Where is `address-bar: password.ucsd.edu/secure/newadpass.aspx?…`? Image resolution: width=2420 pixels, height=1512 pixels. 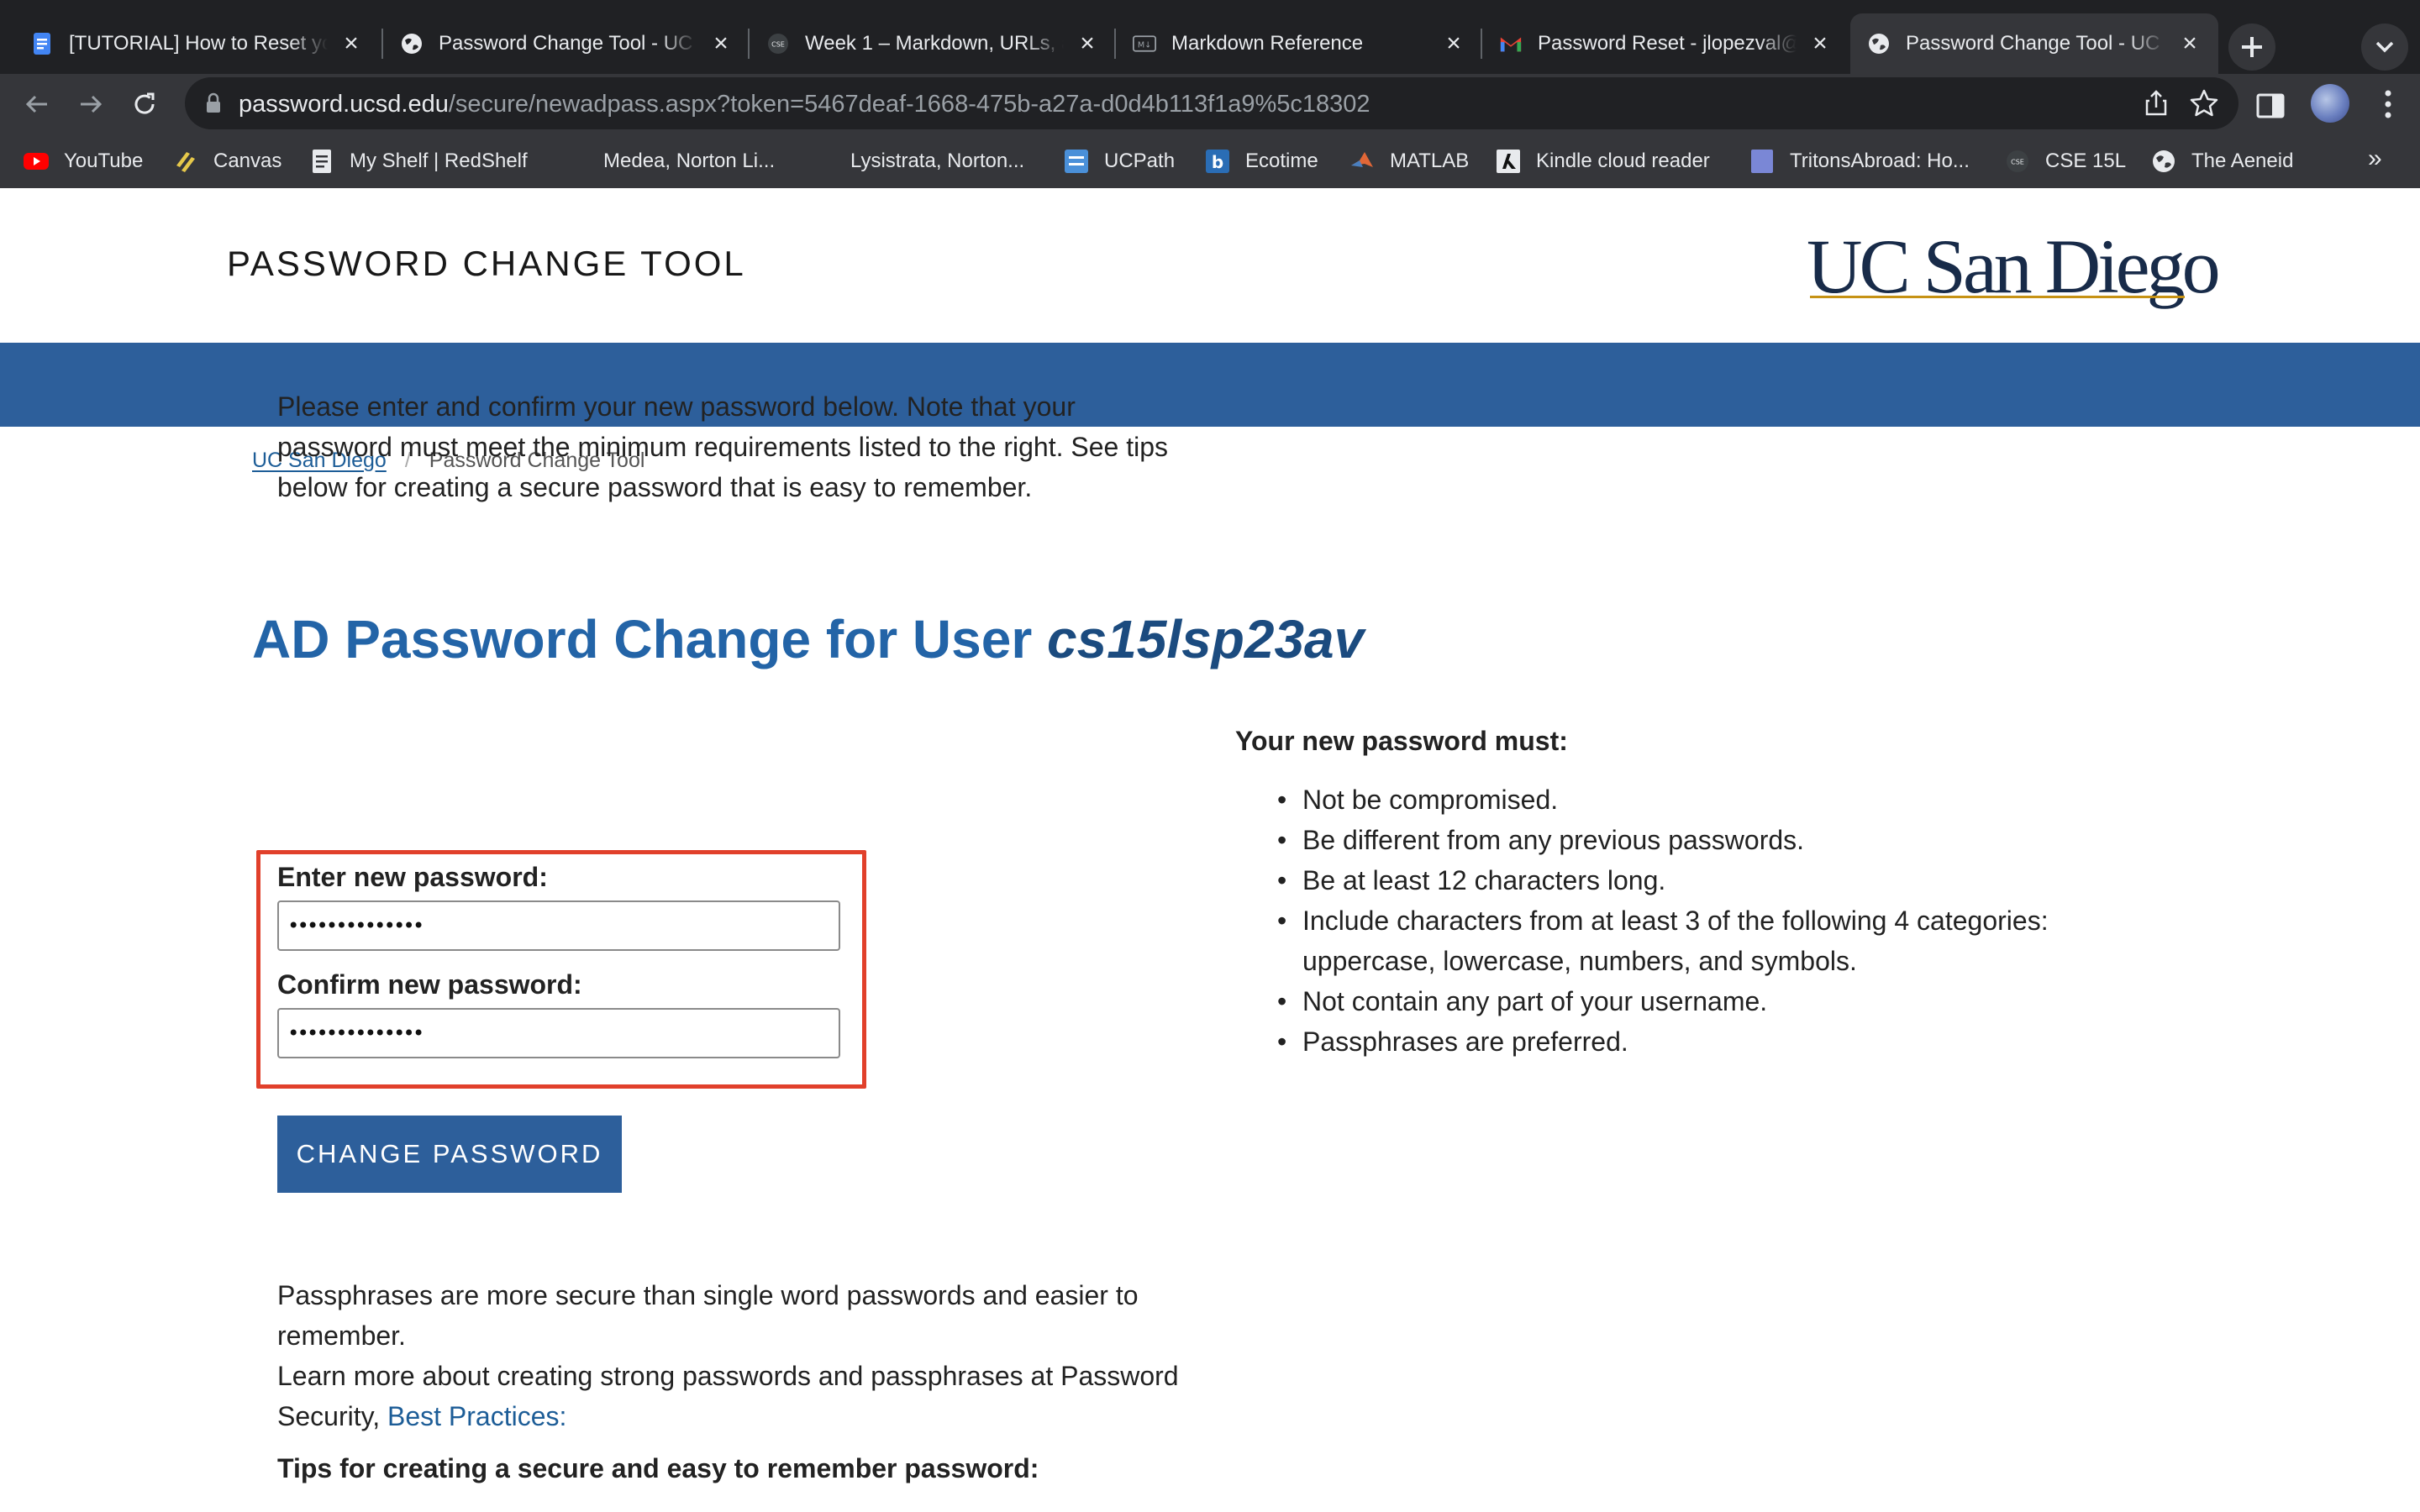 address-bar: password.ucsd.edu/secure/newadpass.aspx?… is located at coordinates (1211, 103).